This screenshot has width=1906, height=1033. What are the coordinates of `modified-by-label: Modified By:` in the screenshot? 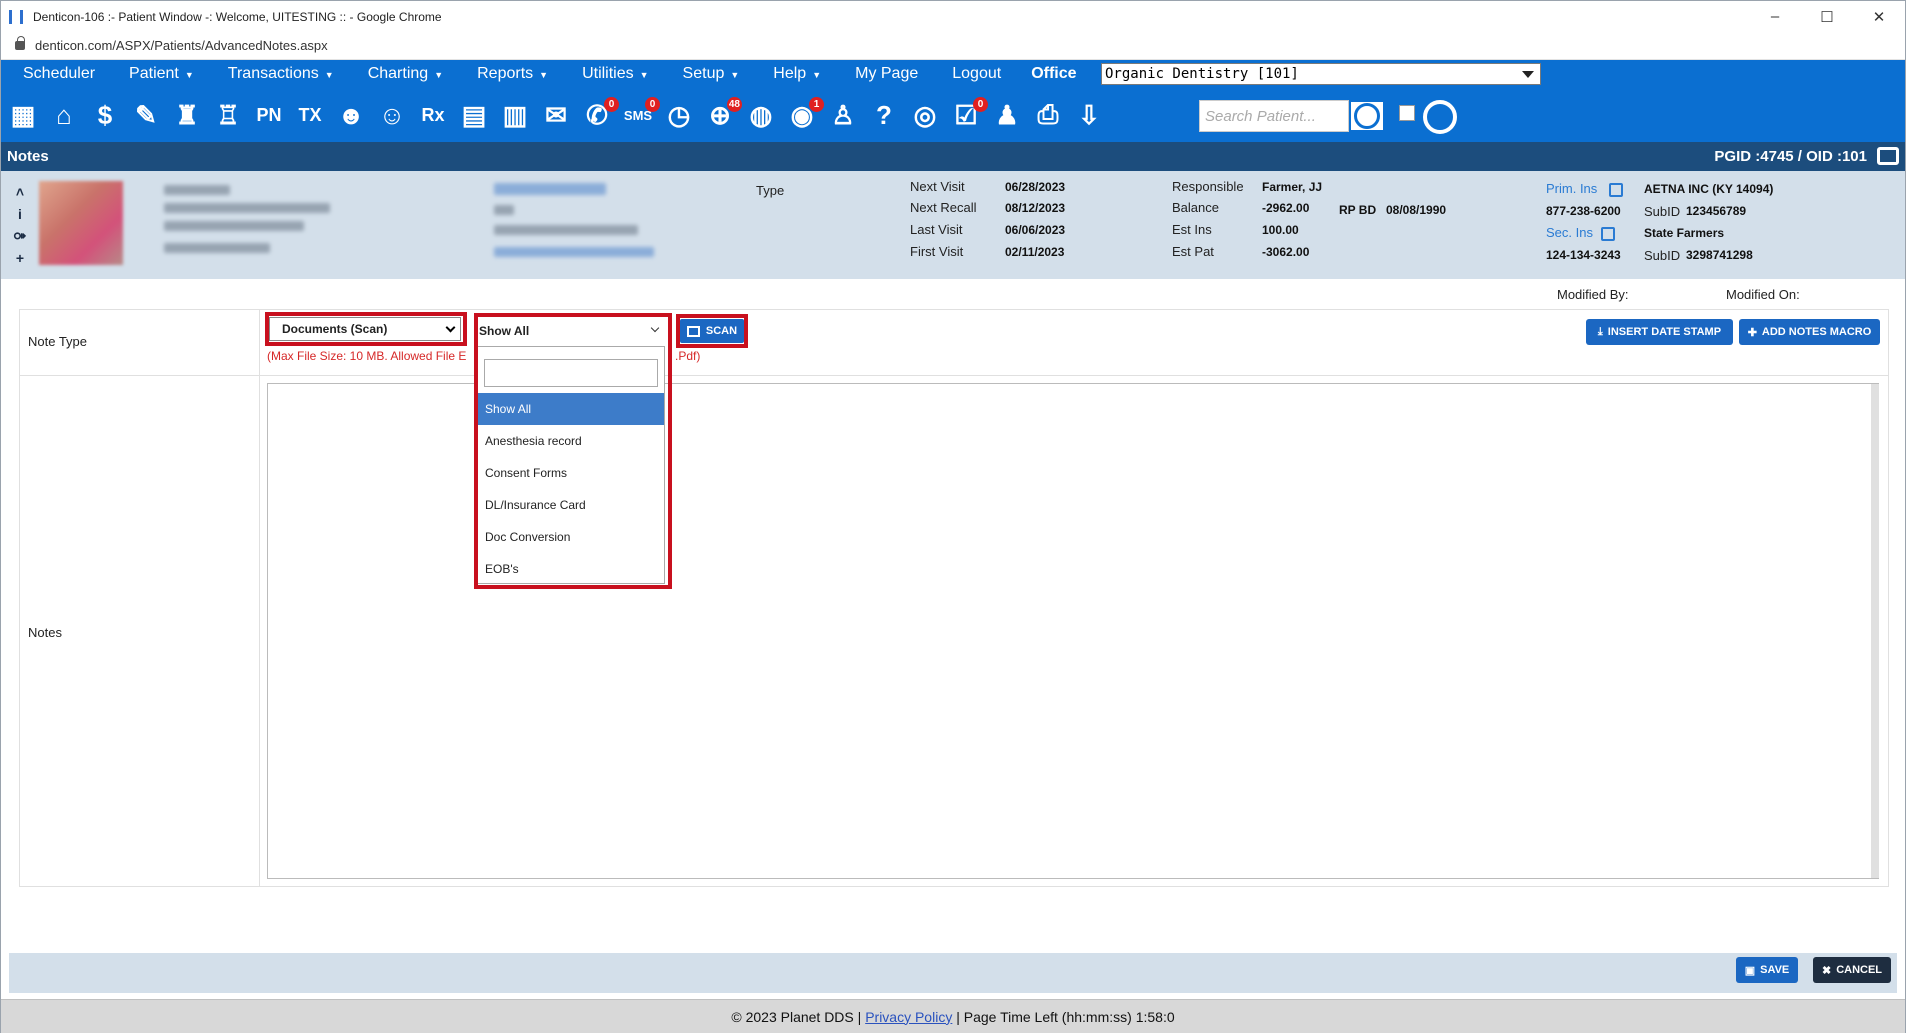 It's located at (1593, 294).